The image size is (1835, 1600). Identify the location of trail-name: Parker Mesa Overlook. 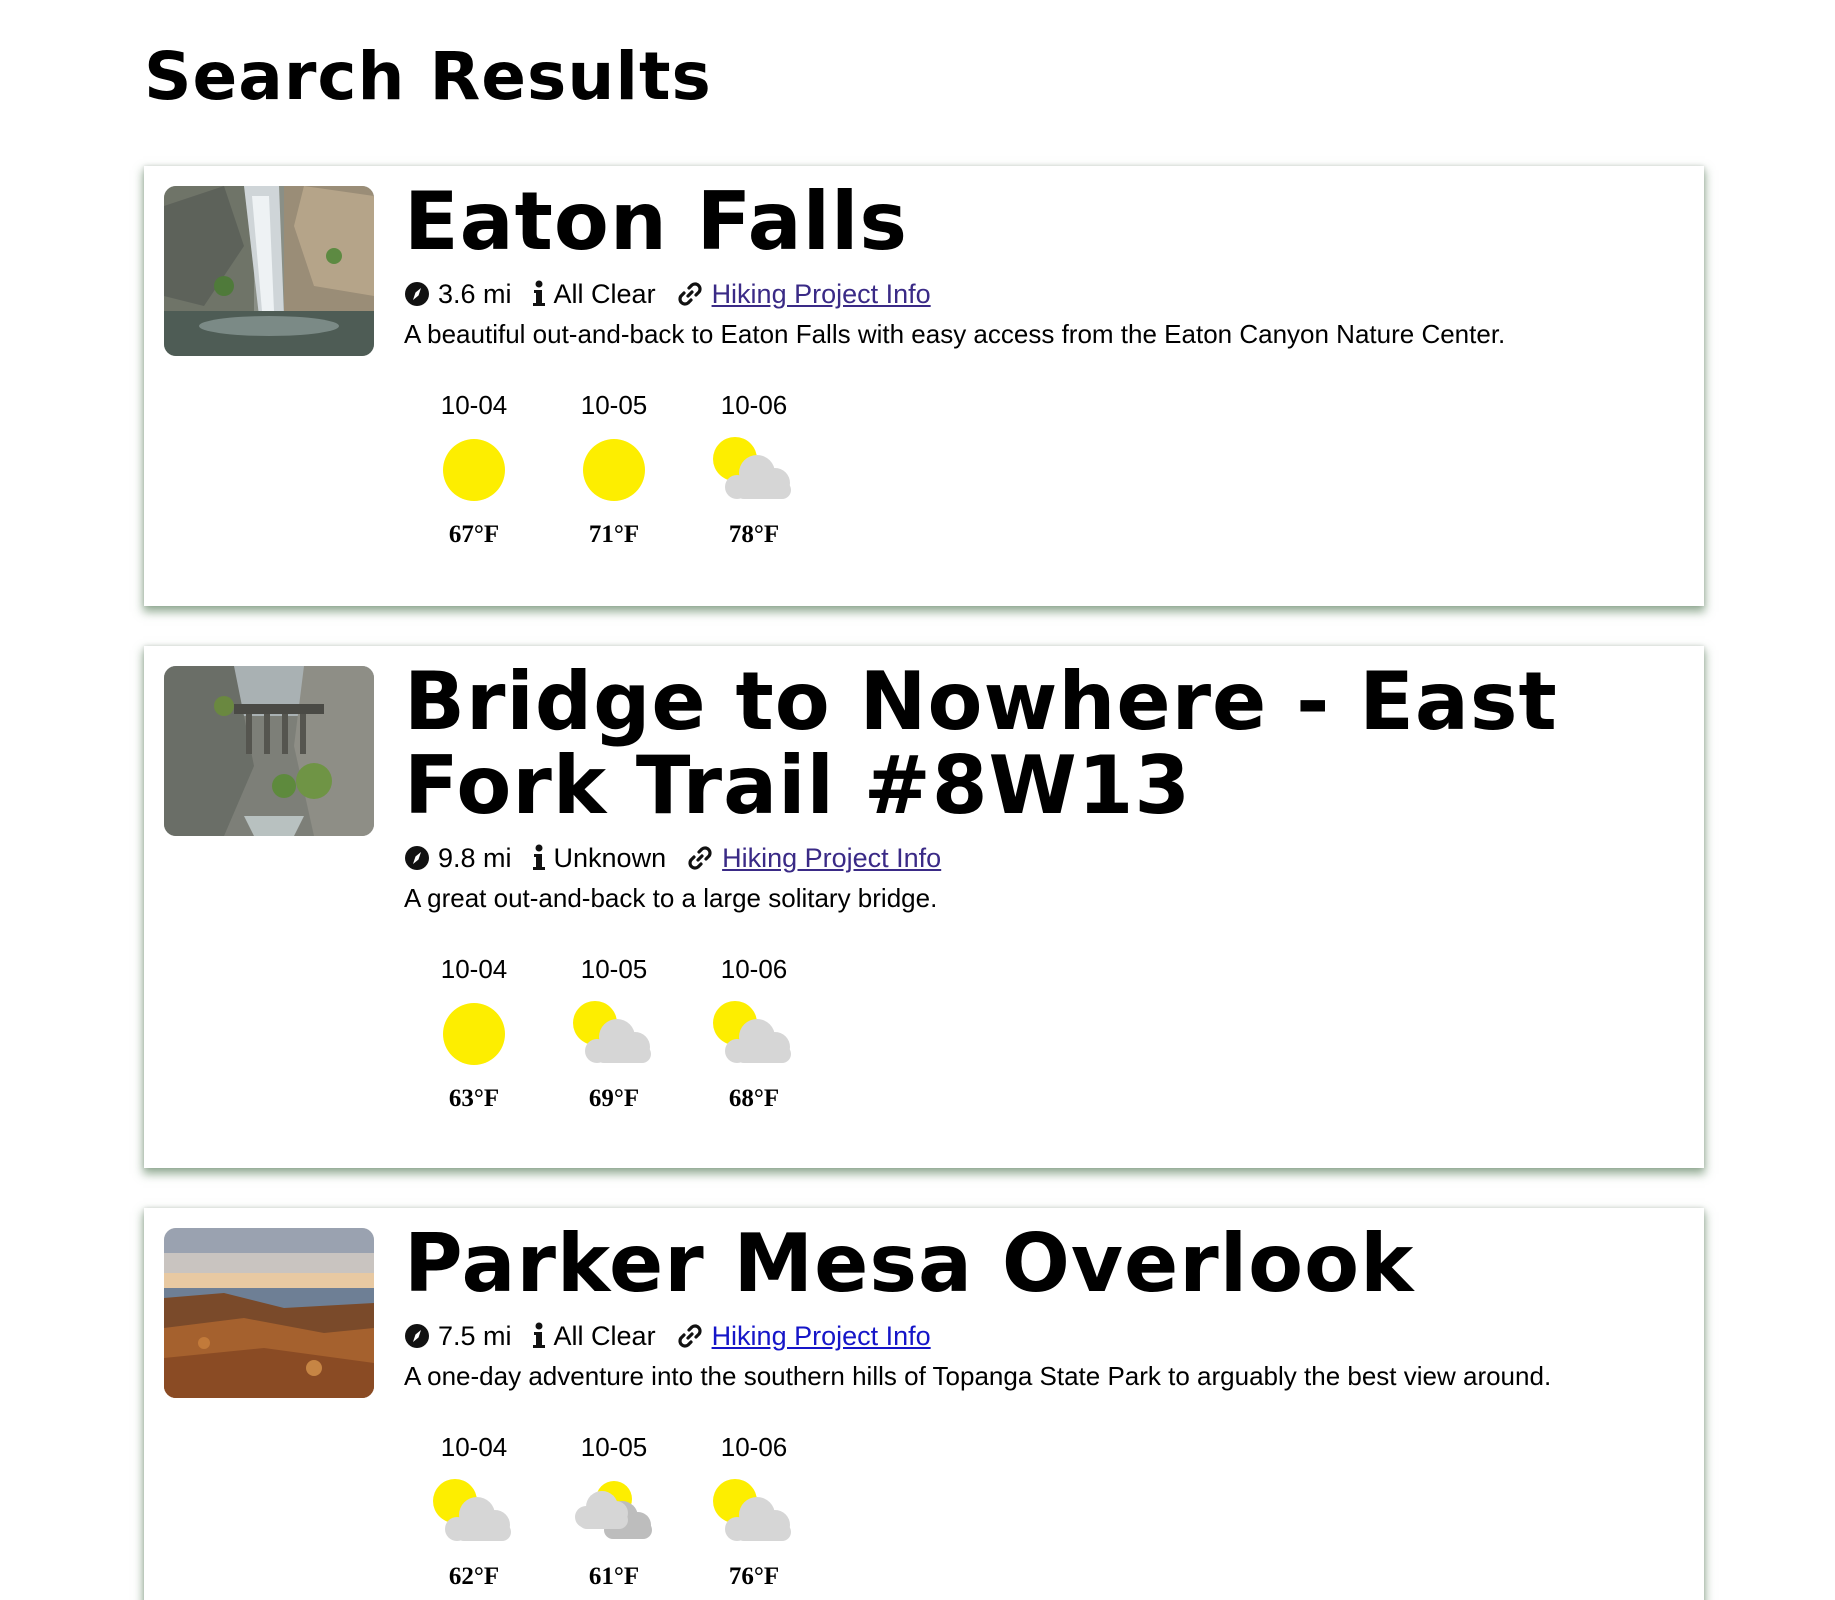
(1034, 1264).